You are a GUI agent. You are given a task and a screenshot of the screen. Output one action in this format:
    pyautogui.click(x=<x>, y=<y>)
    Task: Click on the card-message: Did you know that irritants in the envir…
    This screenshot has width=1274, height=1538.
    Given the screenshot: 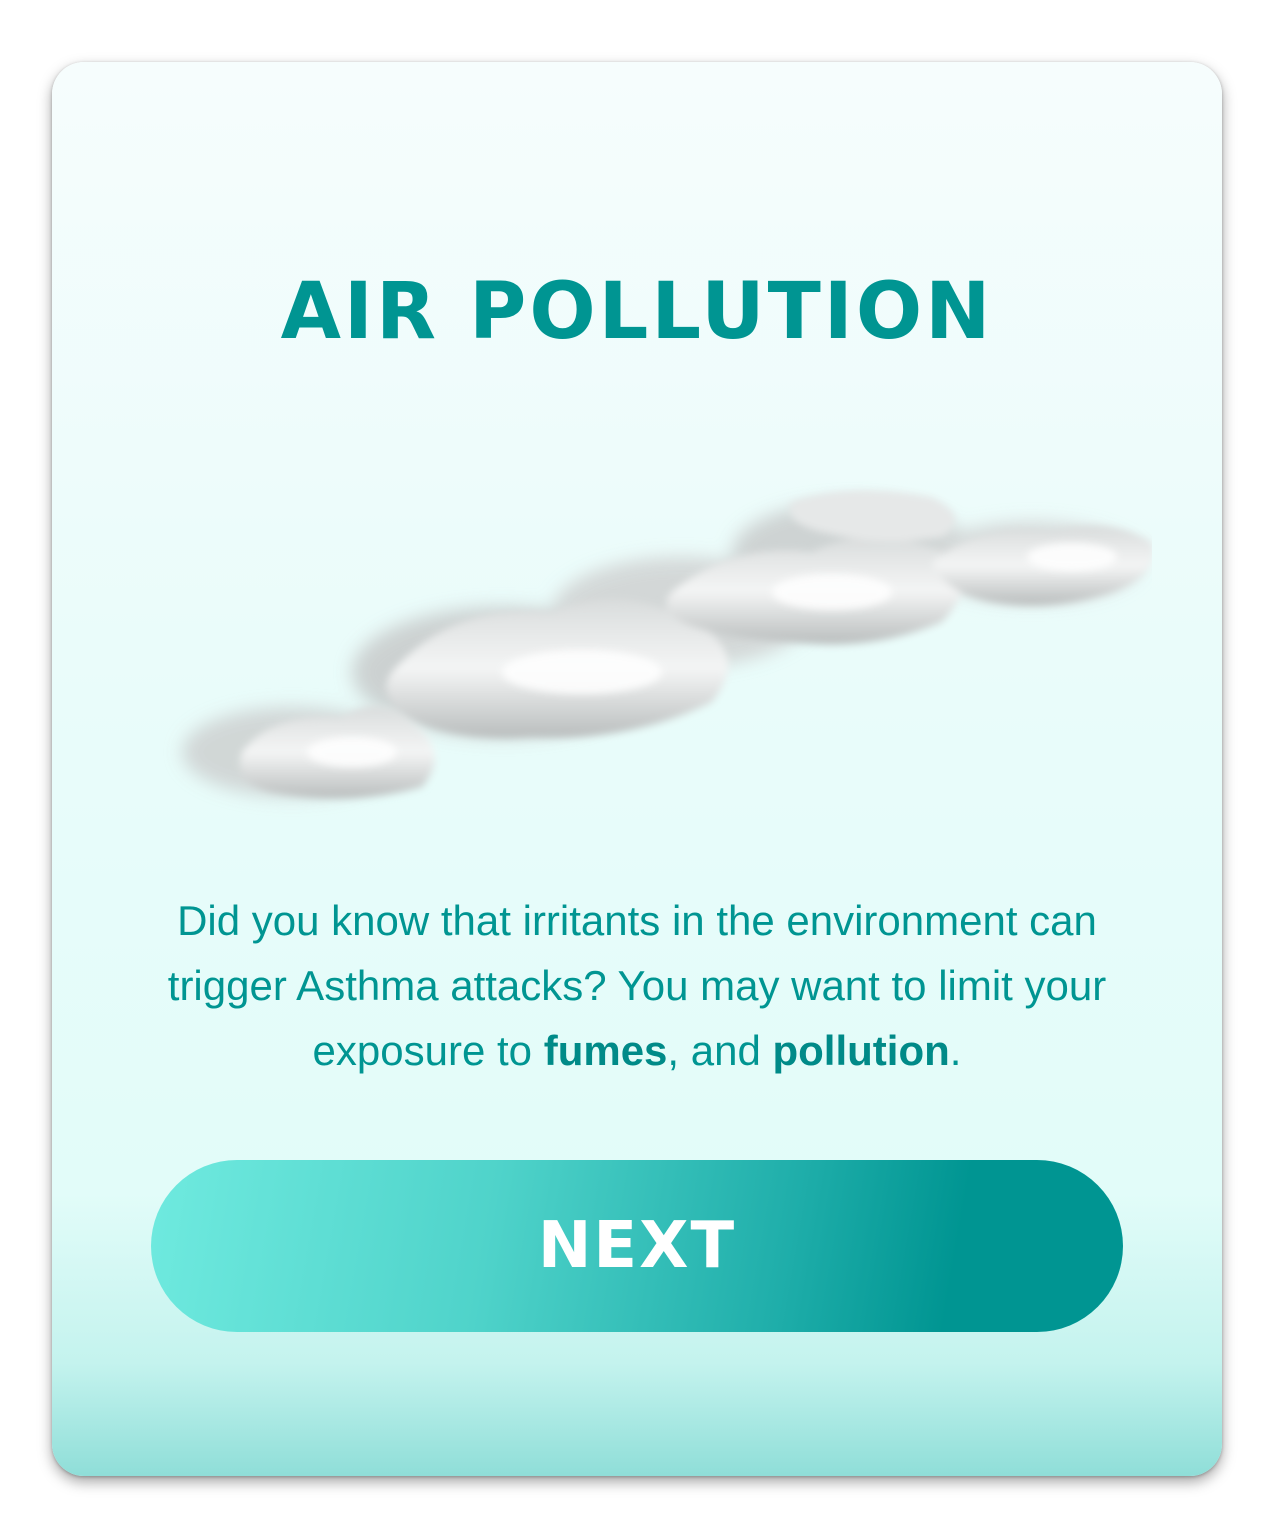 What is the action you would take?
    pyautogui.click(x=637, y=985)
    